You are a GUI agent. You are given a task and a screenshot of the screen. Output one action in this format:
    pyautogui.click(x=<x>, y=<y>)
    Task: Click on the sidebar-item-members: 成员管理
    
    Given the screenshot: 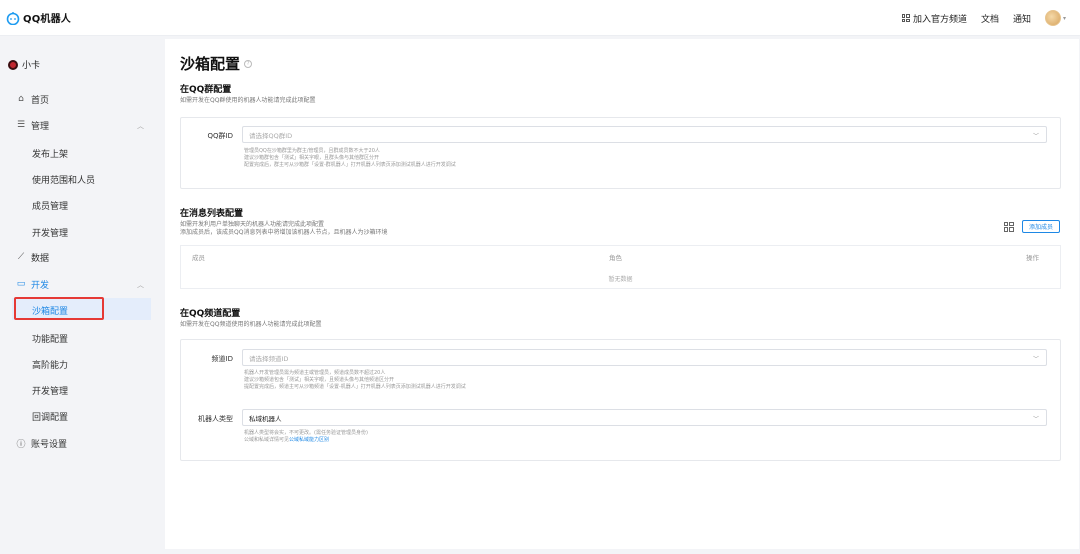 What is the action you would take?
    pyautogui.click(x=50, y=205)
    